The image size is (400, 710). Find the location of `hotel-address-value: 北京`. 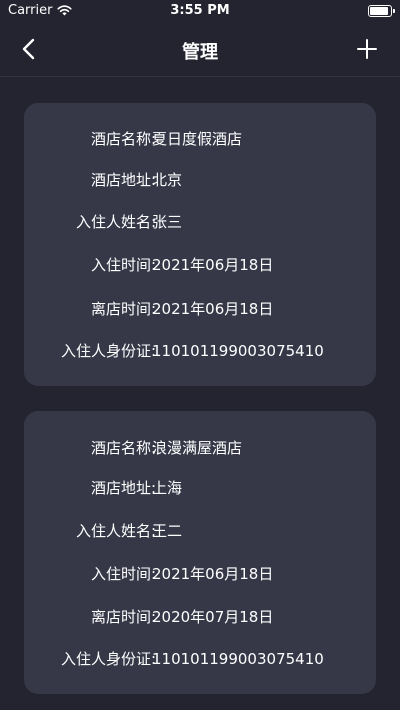

hotel-address-value: 北京 is located at coordinates (167, 180).